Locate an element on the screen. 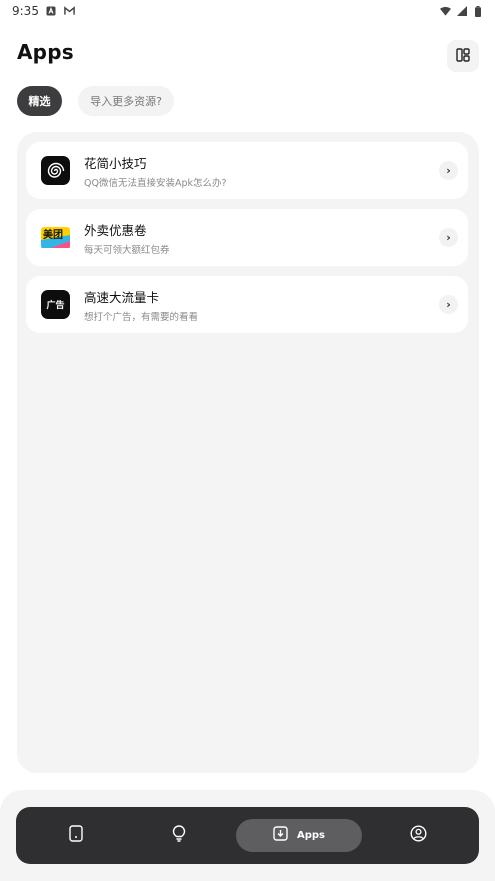  filter-chip-featured: 精选 is located at coordinates (39, 101).